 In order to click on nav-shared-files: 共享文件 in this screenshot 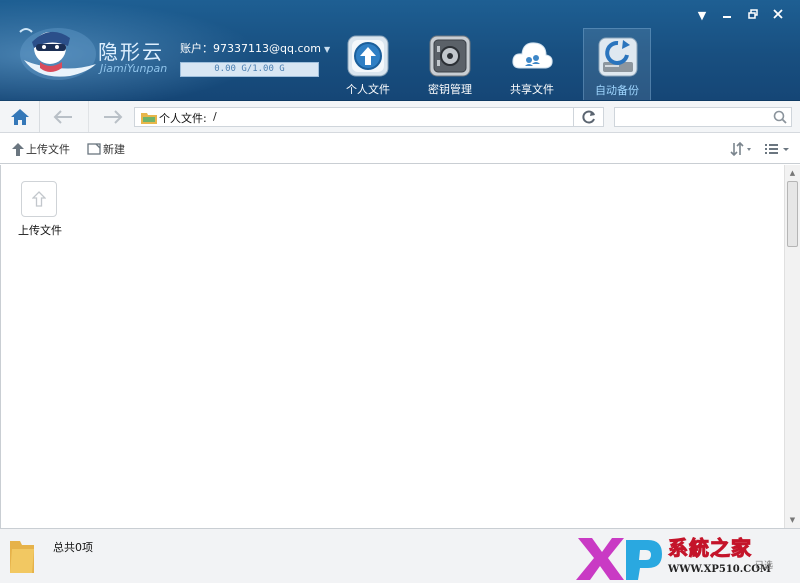, I will do `click(532, 64)`.